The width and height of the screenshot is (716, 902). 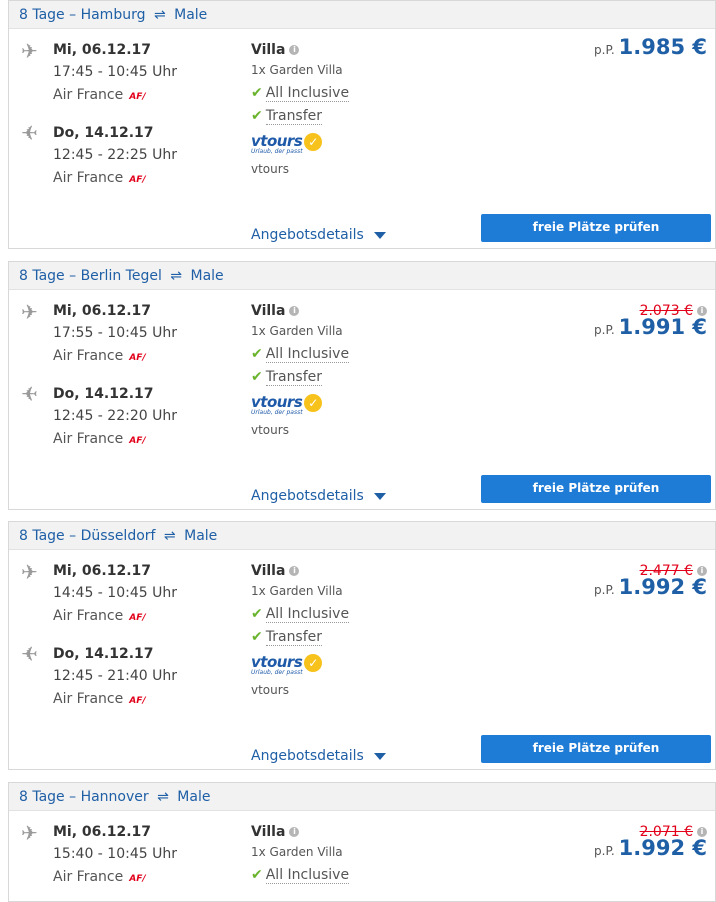 What do you see at coordinates (662, 327) in the screenshot?
I see `price-amount: 1.991 €` at bounding box center [662, 327].